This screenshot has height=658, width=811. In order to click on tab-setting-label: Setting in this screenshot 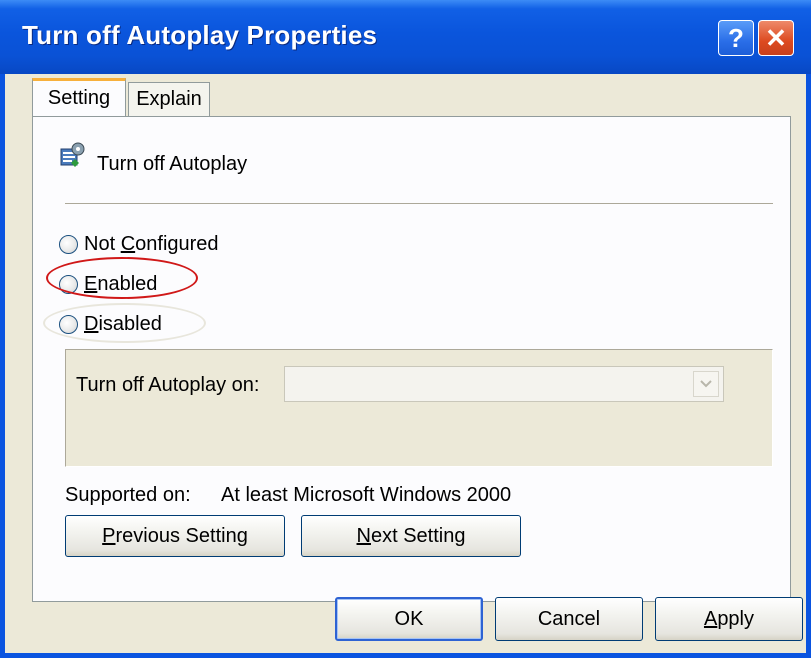, I will do `click(79, 98)`.